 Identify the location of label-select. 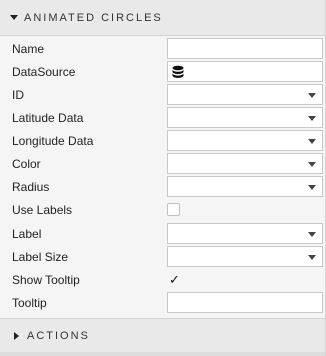
(245, 233).